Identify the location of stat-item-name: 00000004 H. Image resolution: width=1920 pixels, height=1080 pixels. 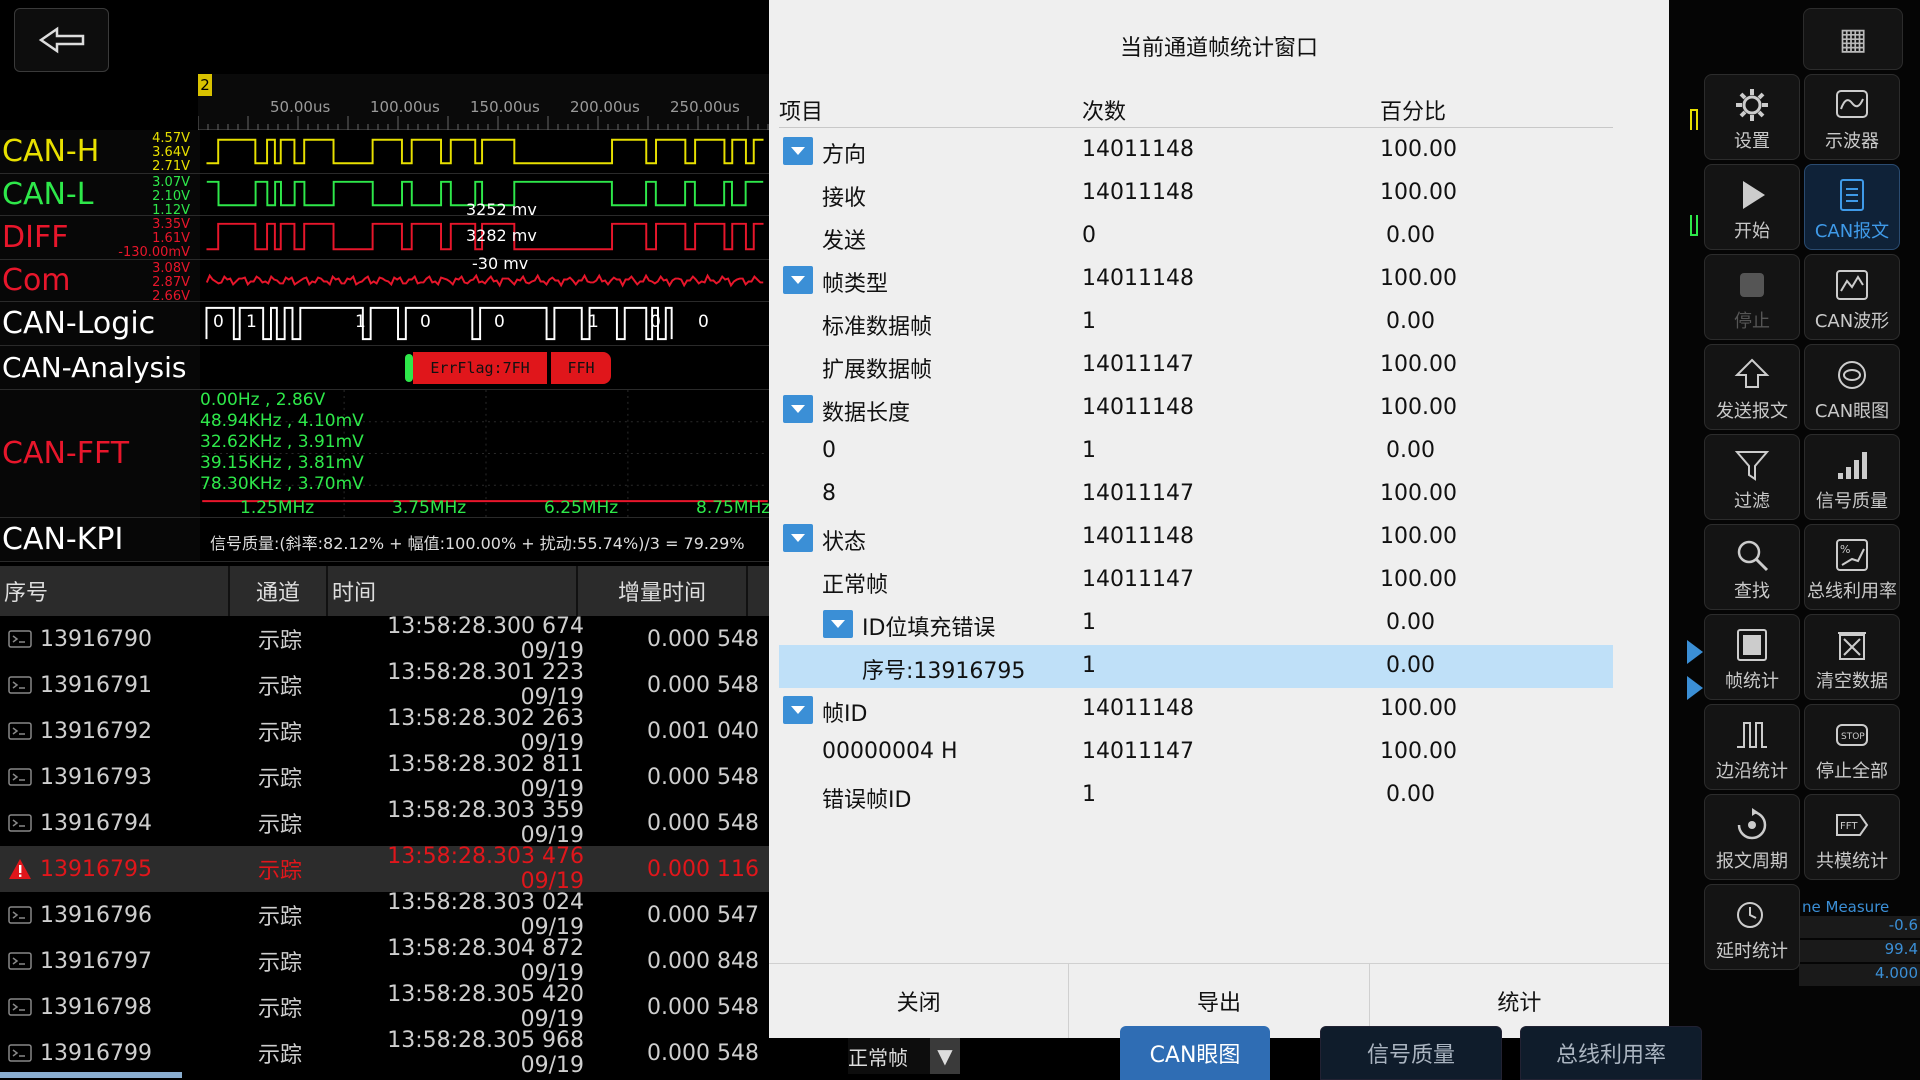
(890, 751).